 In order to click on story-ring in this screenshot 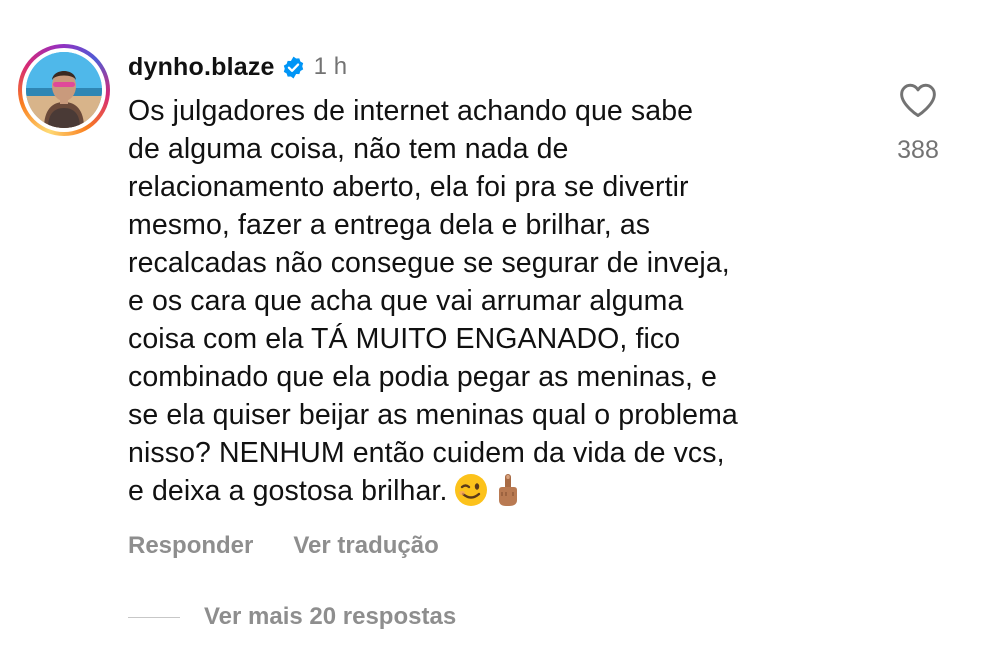, I will do `click(64, 90)`.